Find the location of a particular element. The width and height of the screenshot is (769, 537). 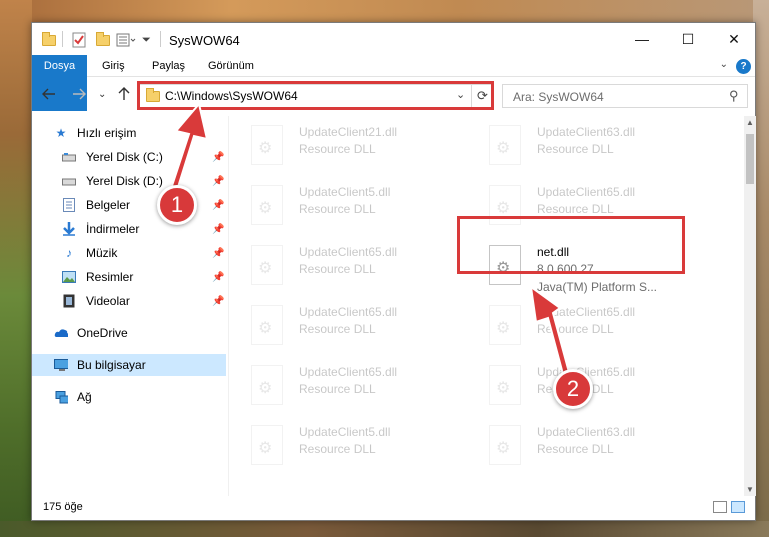

scroll-up-icon: ▲ is located at coordinates (750, 122).